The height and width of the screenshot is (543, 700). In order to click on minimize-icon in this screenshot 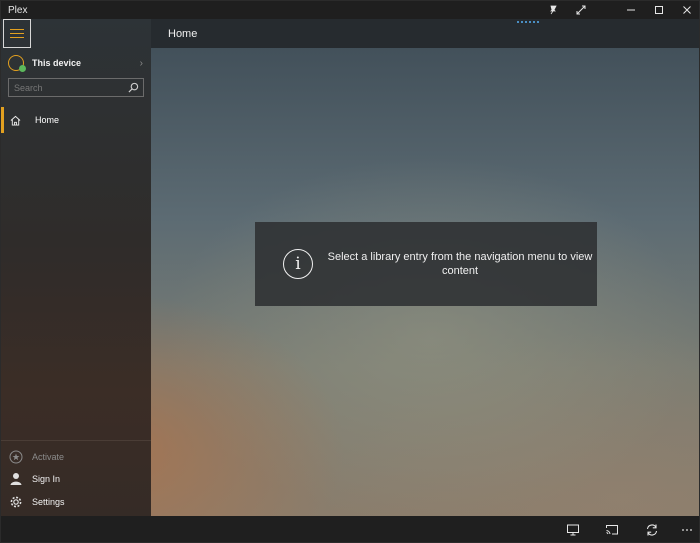, I will do `click(631, 10)`.